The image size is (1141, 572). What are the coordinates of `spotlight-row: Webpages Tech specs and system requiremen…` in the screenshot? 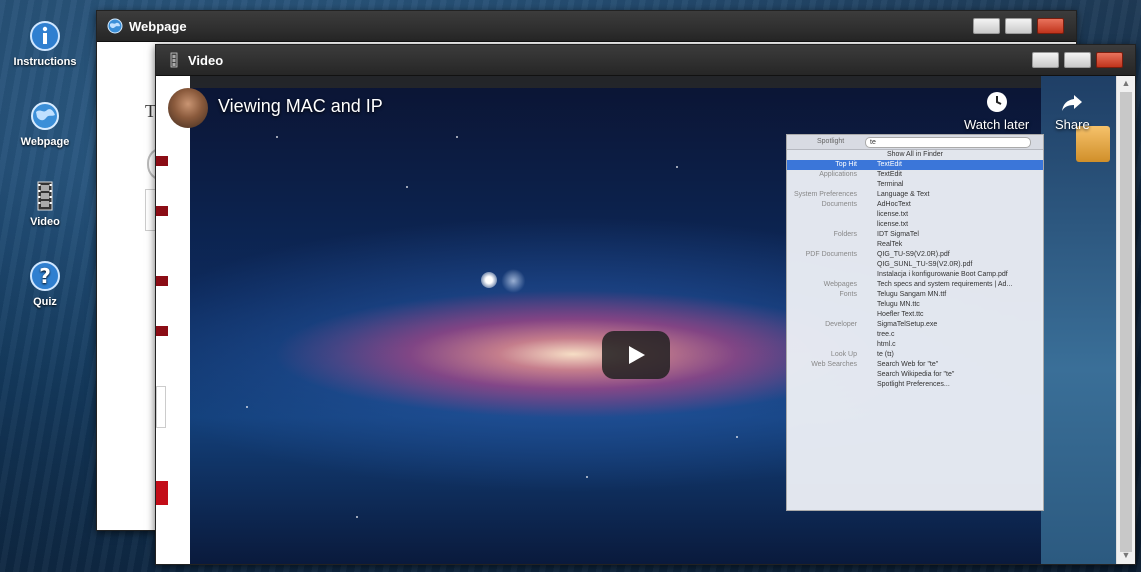 It's located at (915, 285).